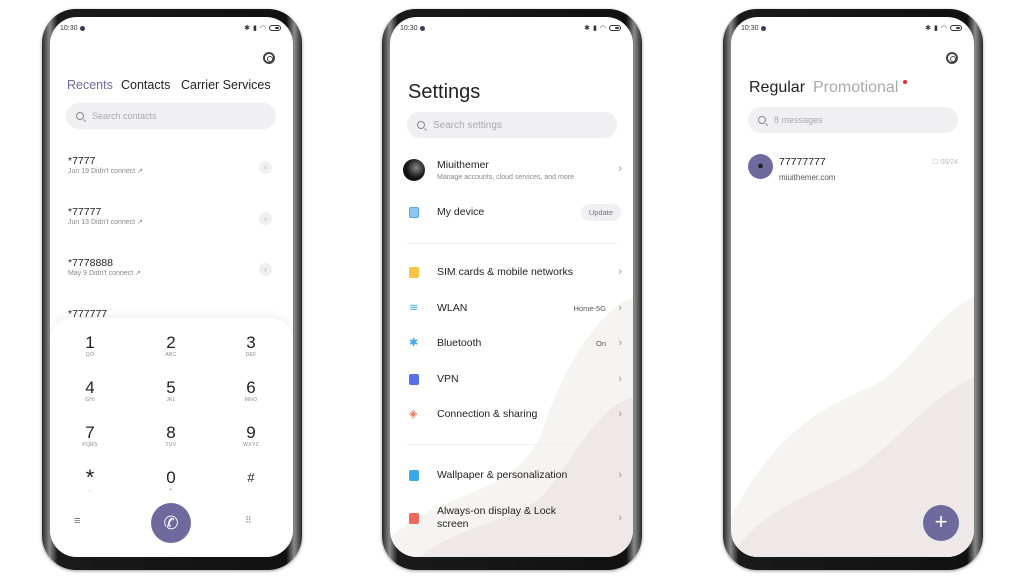  What do you see at coordinates (511, 343) in the screenshot?
I see `settings-item-bluetooth: ✱ Bluetooth On ›` at bounding box center [511, 343].